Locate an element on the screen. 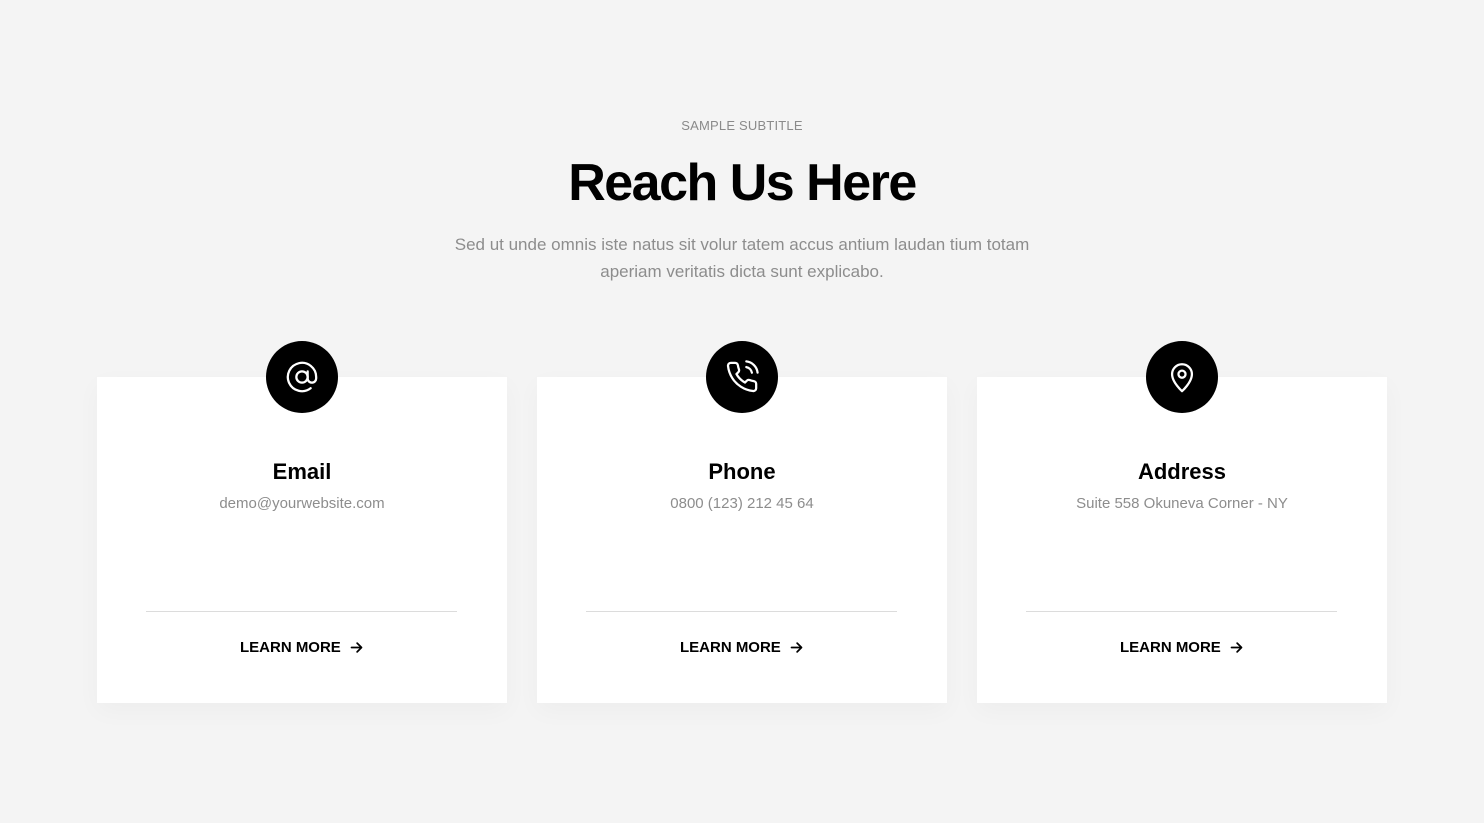  card-title: Phone is located at coordinates (742, 471).